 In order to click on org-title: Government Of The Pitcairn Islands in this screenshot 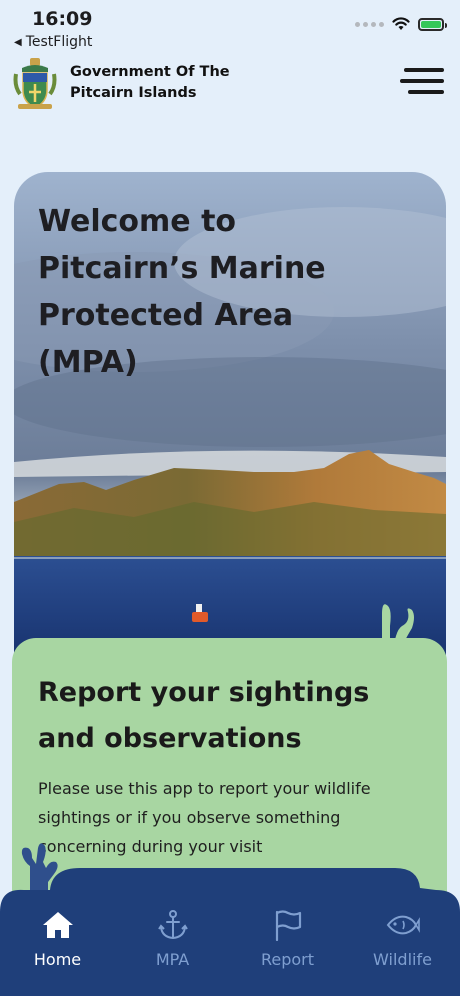, I will do `click(150, 82)`.